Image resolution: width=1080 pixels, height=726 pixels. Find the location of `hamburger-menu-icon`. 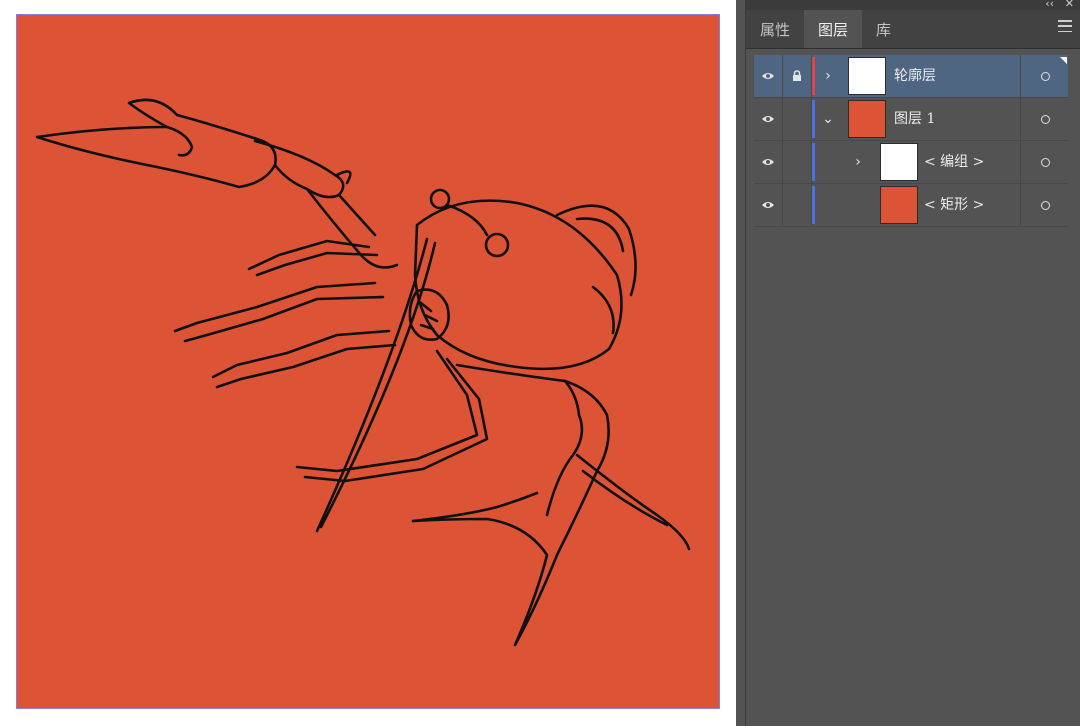

hamburger-menu-icon is located at coordinates (1065, 26).